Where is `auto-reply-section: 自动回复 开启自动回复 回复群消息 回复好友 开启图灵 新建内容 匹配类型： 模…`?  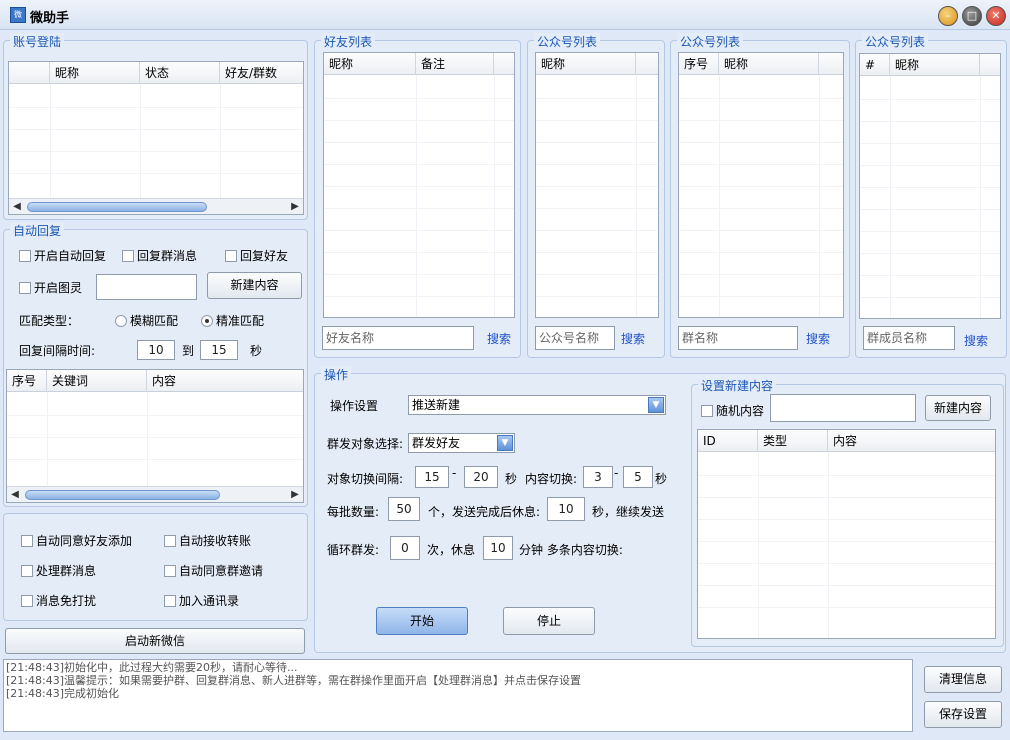 auto-reply-section: 自动回复 开启自动回复 回复群消息 回复好友 开启图灵 新建内容 匹配类型： 模… is located at coordinates (155, 364).